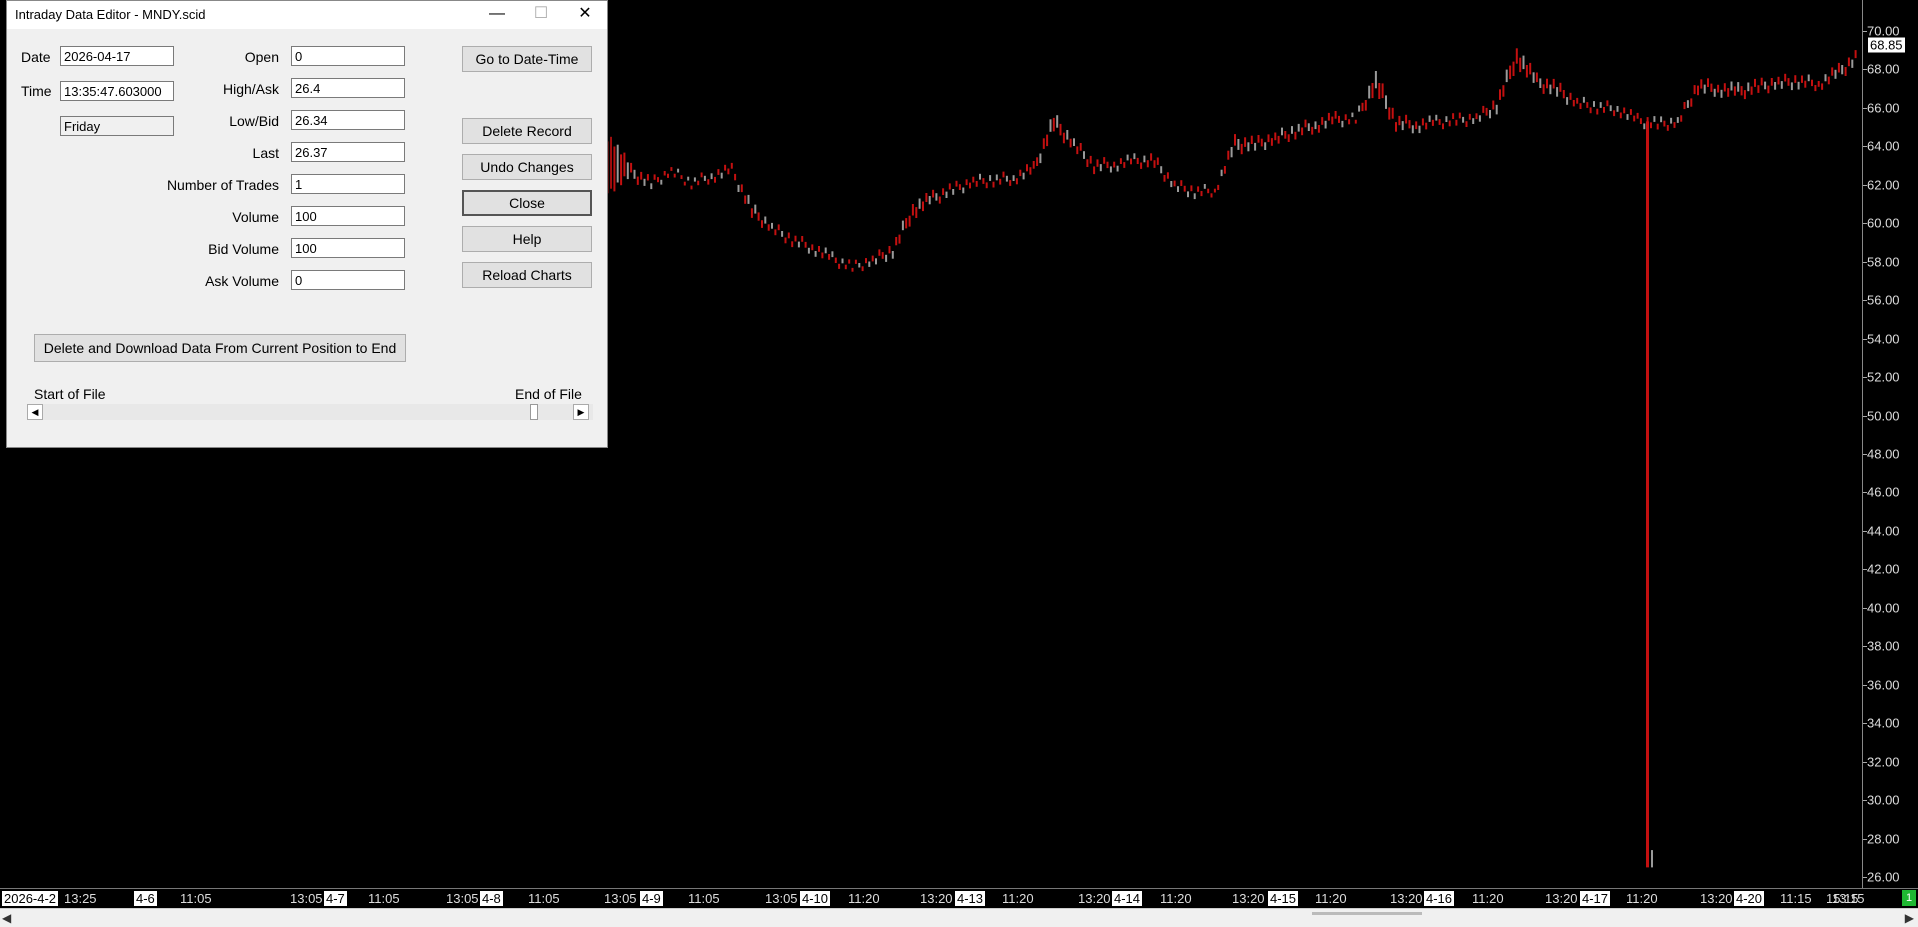 The width and height of the screenshot is (1918, 927). I want to click on chart-horizontal-scrollbar: ◀ ▶, so click(959, 917).